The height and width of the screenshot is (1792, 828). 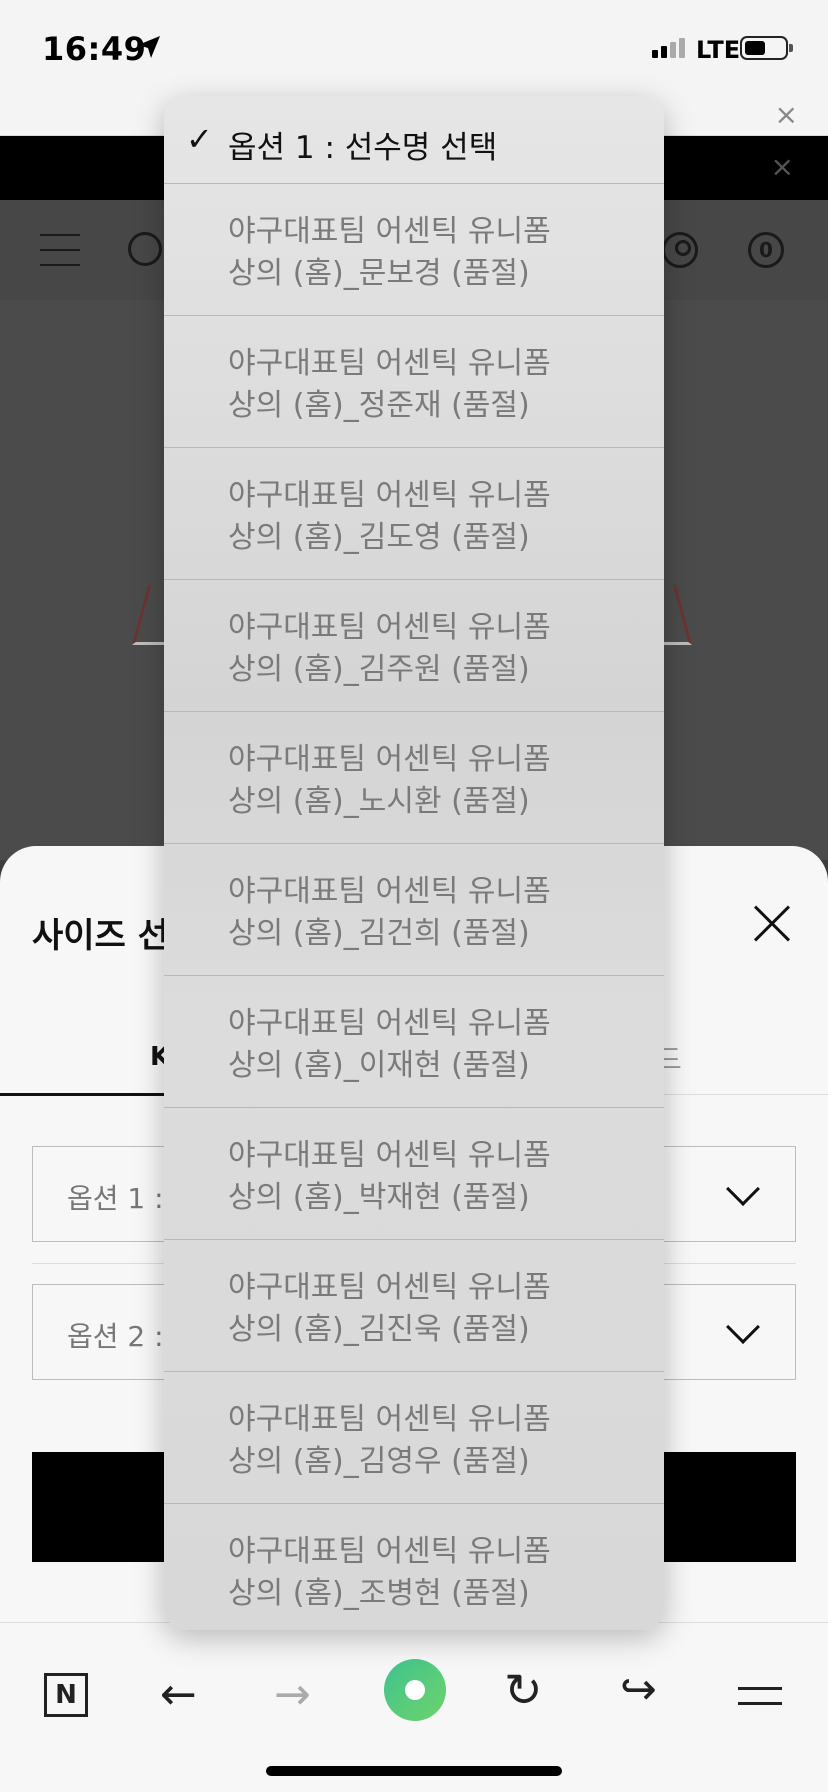 I want to click on picker-option: 야구대표팀 어센틱 유니폼상의 (홈)_노시환 (품절), so click(x=414, y=778).